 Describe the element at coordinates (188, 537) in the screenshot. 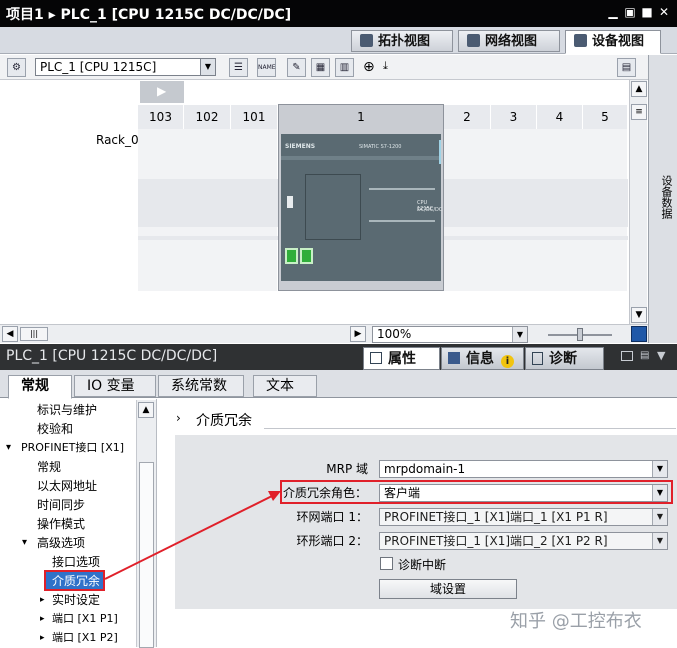

I see `arrow-line` at that location.